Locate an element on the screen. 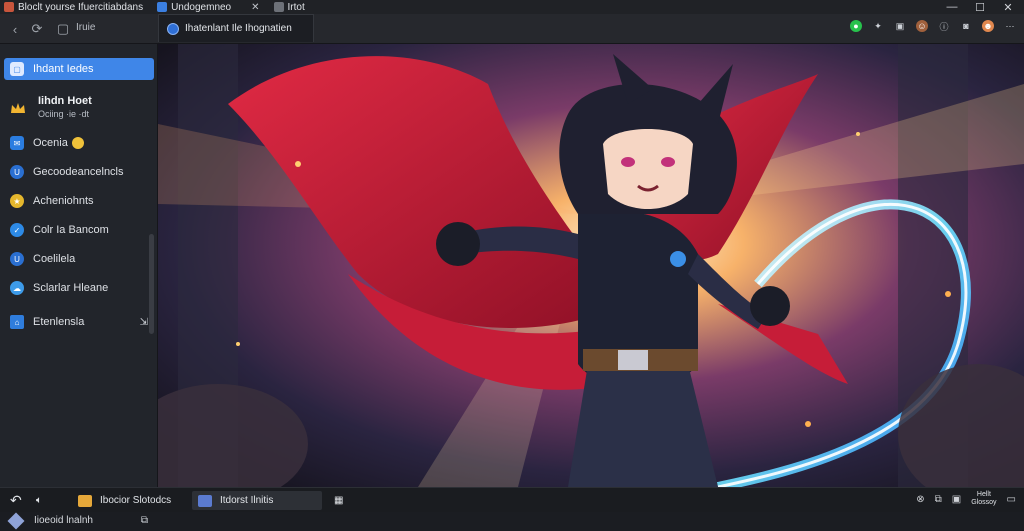  settings-icon: ▣ is located at coordinates (956, 499).